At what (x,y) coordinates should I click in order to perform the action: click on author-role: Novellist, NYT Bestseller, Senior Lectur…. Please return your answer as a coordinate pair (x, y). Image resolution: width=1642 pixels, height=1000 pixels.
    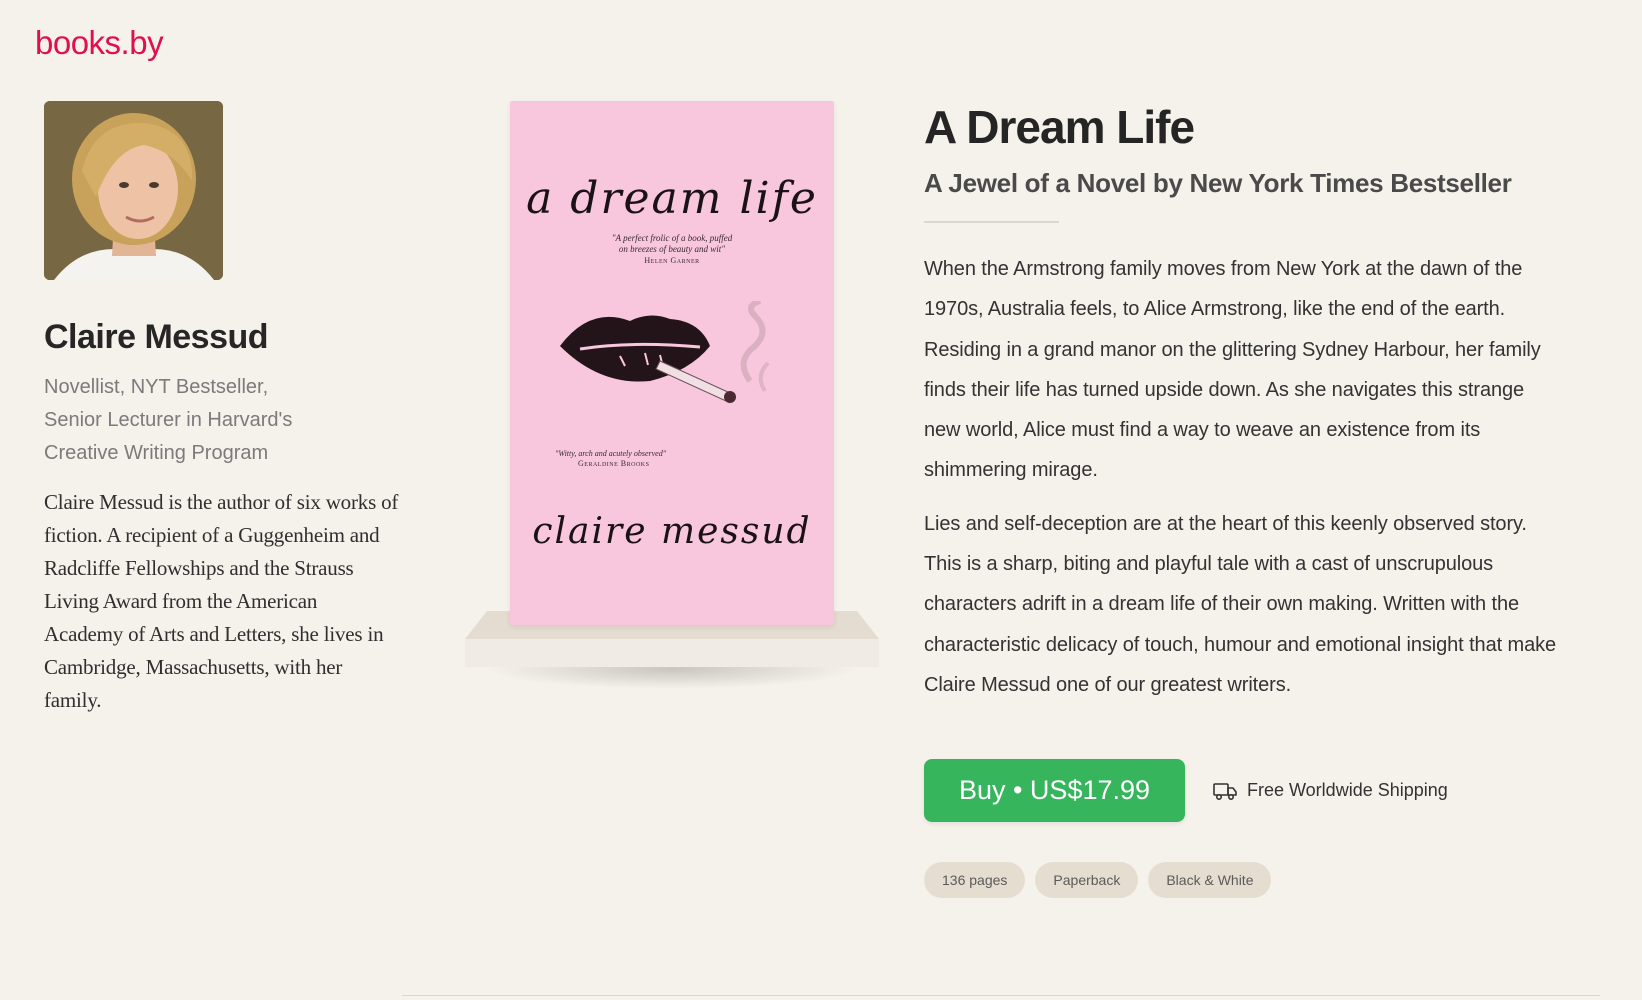
    Looking at the image, I should click on (168, 420).